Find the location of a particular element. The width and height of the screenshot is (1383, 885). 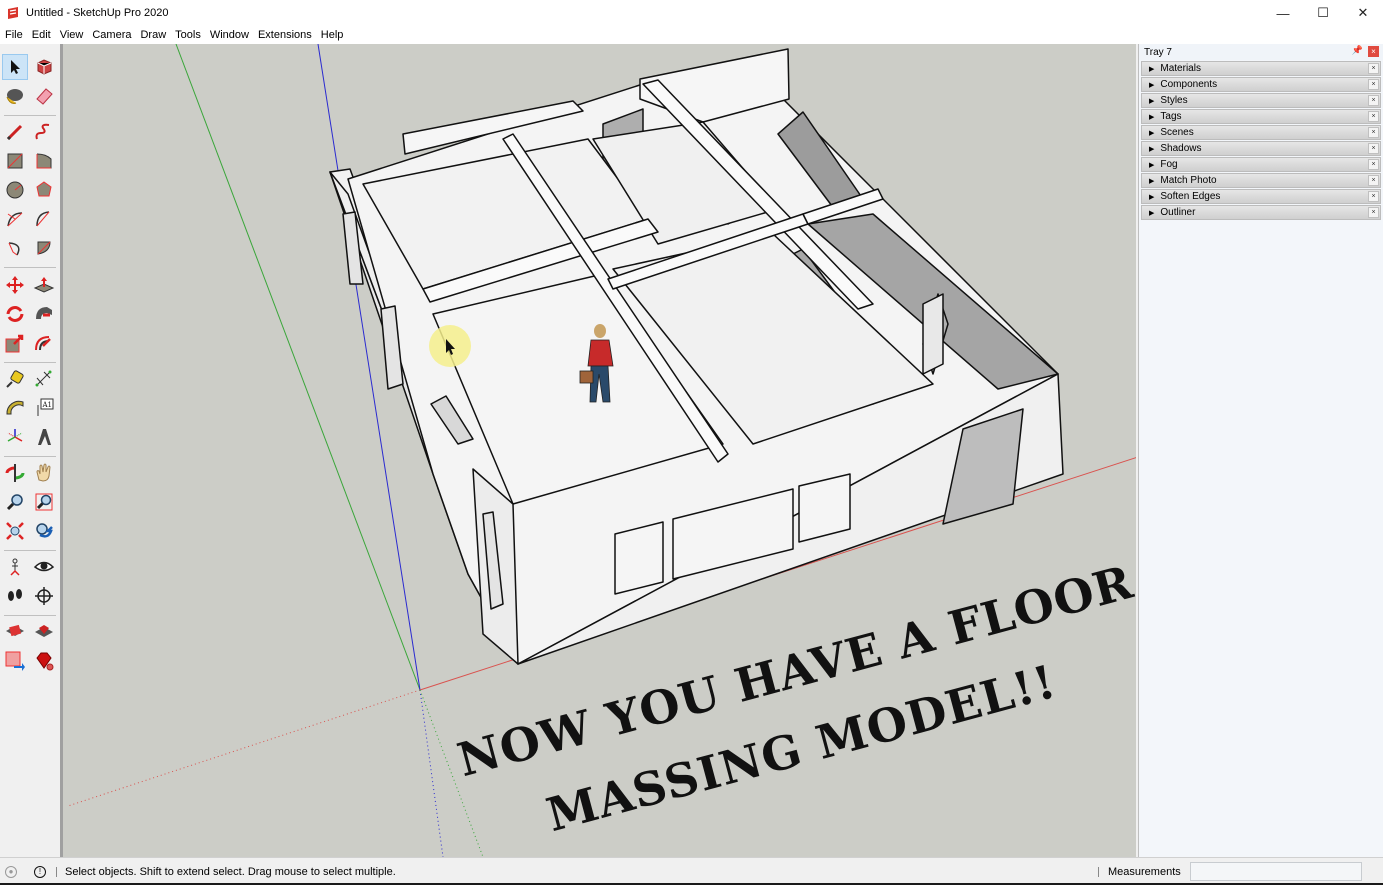

circle-tool-button is located at coordinates (15, 190).